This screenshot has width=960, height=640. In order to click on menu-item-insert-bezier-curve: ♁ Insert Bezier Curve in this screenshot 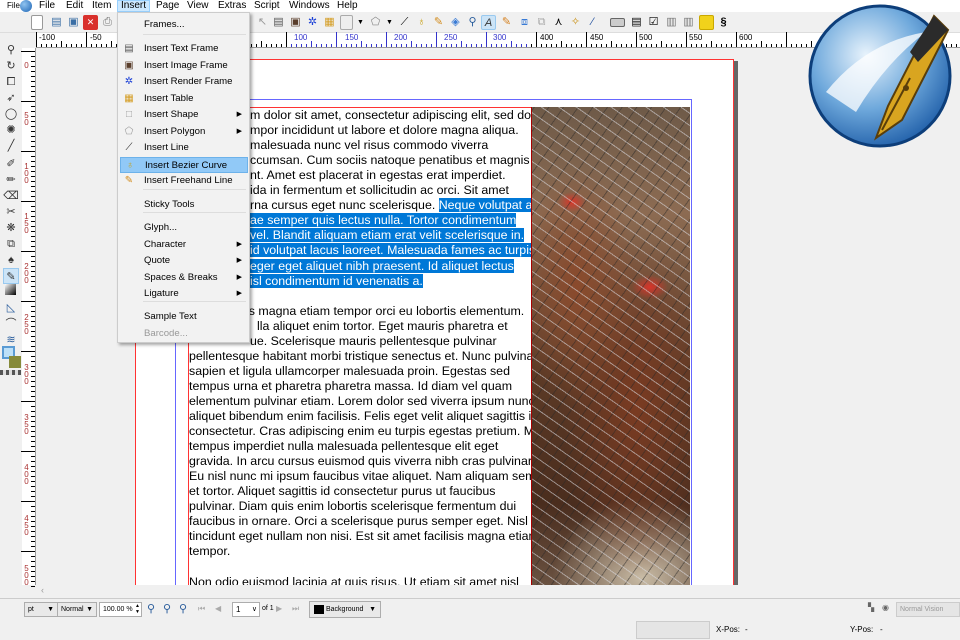, I will do `click(184, 165)`.